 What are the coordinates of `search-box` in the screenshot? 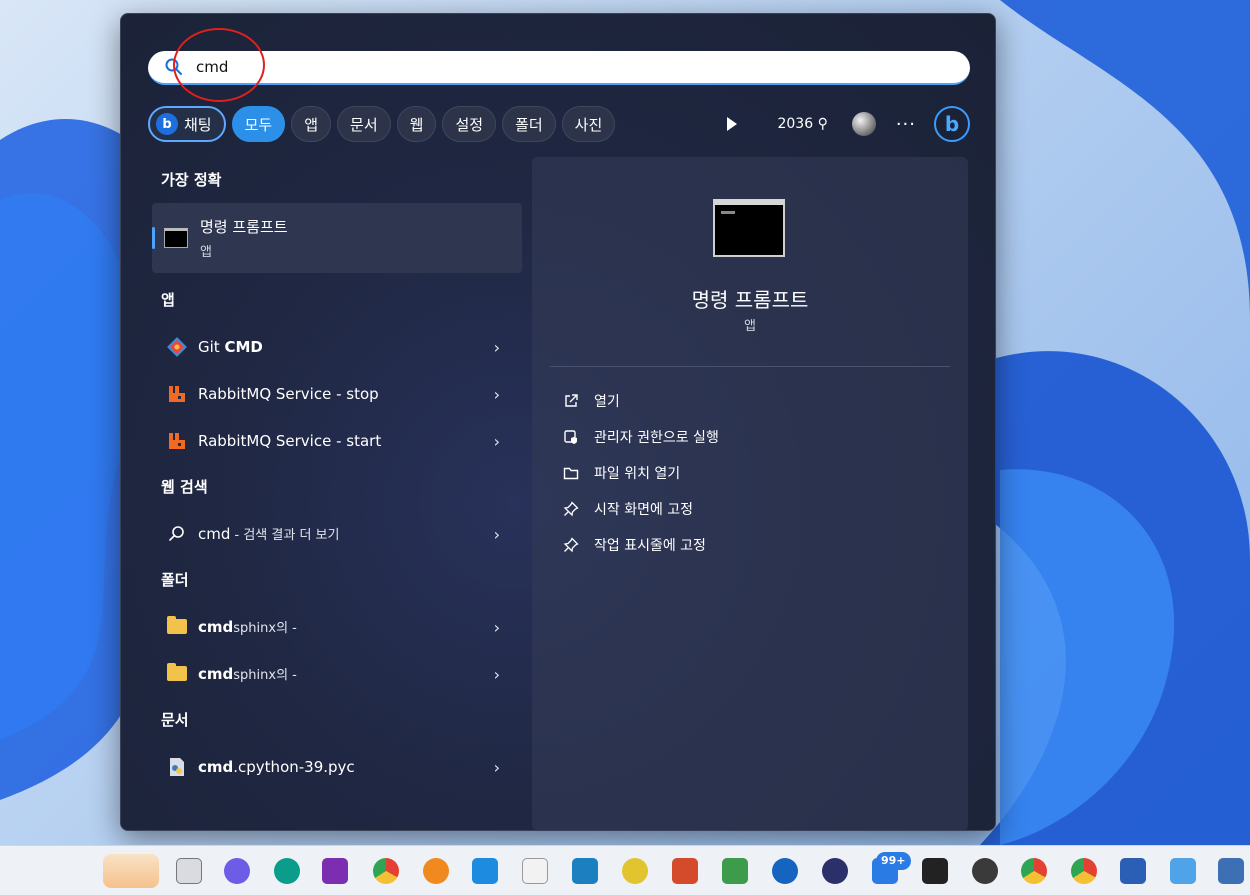 It's located at (559, 68).